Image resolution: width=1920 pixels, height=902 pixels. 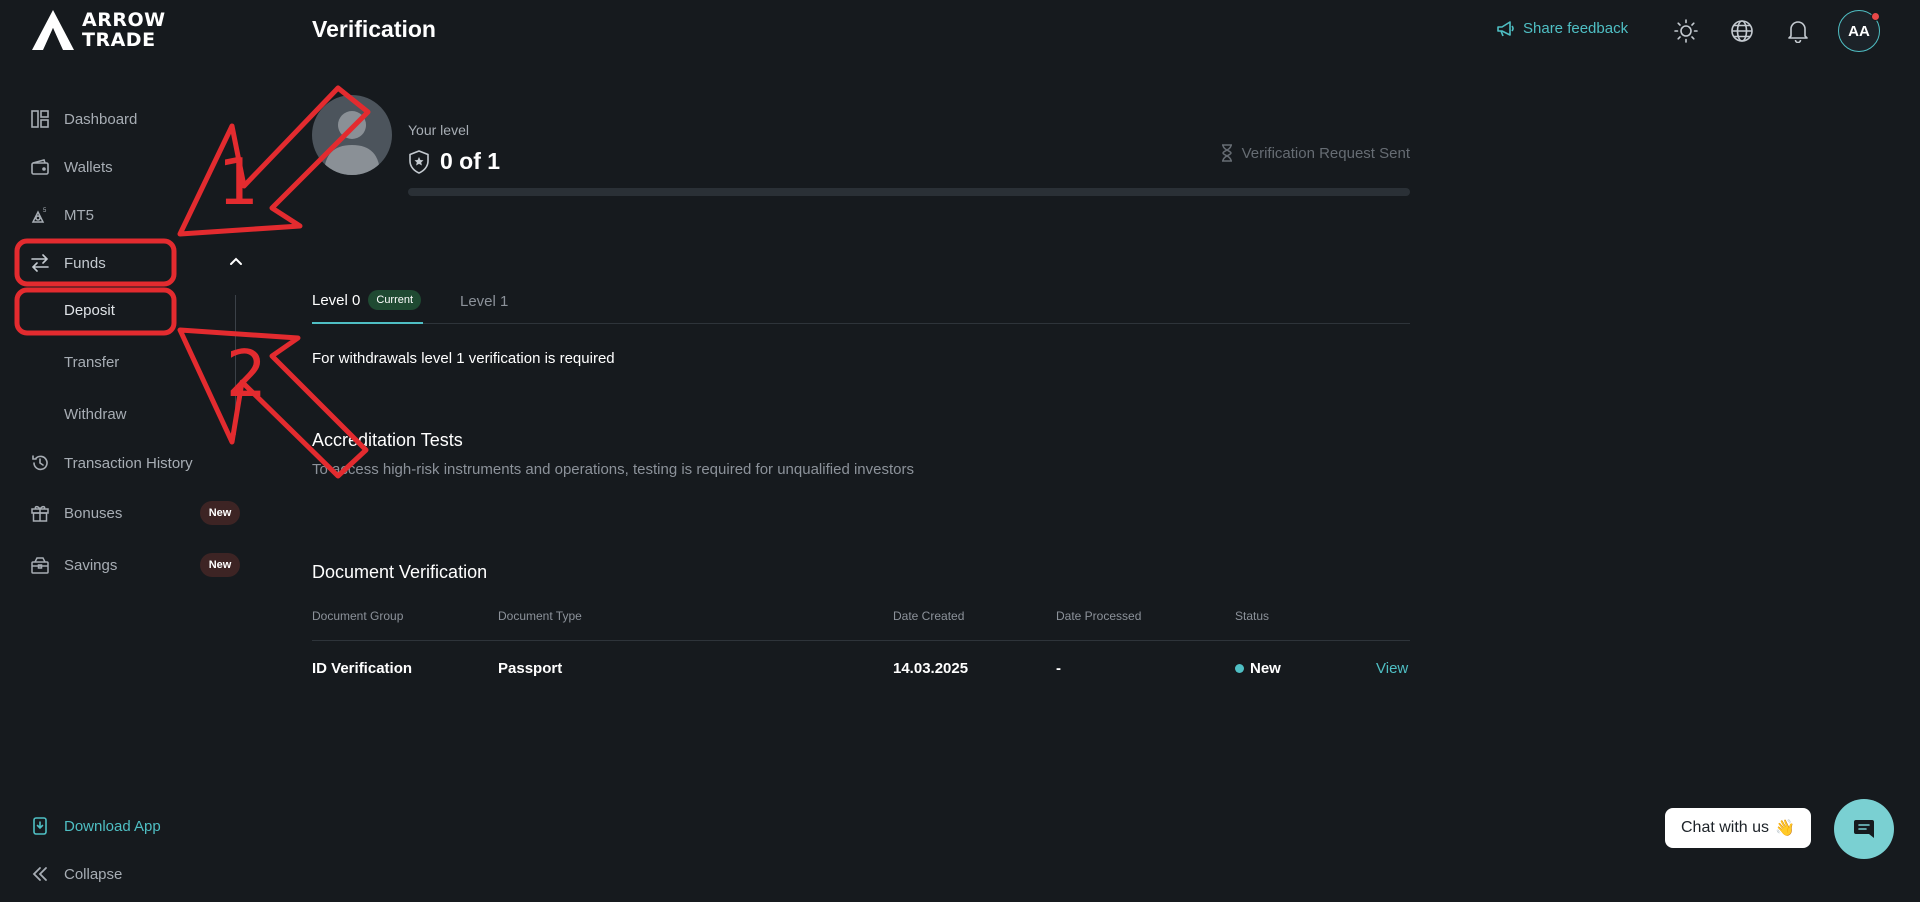 What do you see at coordinates (40, 263) in the screenshot?
I see `transfer-arrows-icon` at bounding box center [40, 263].